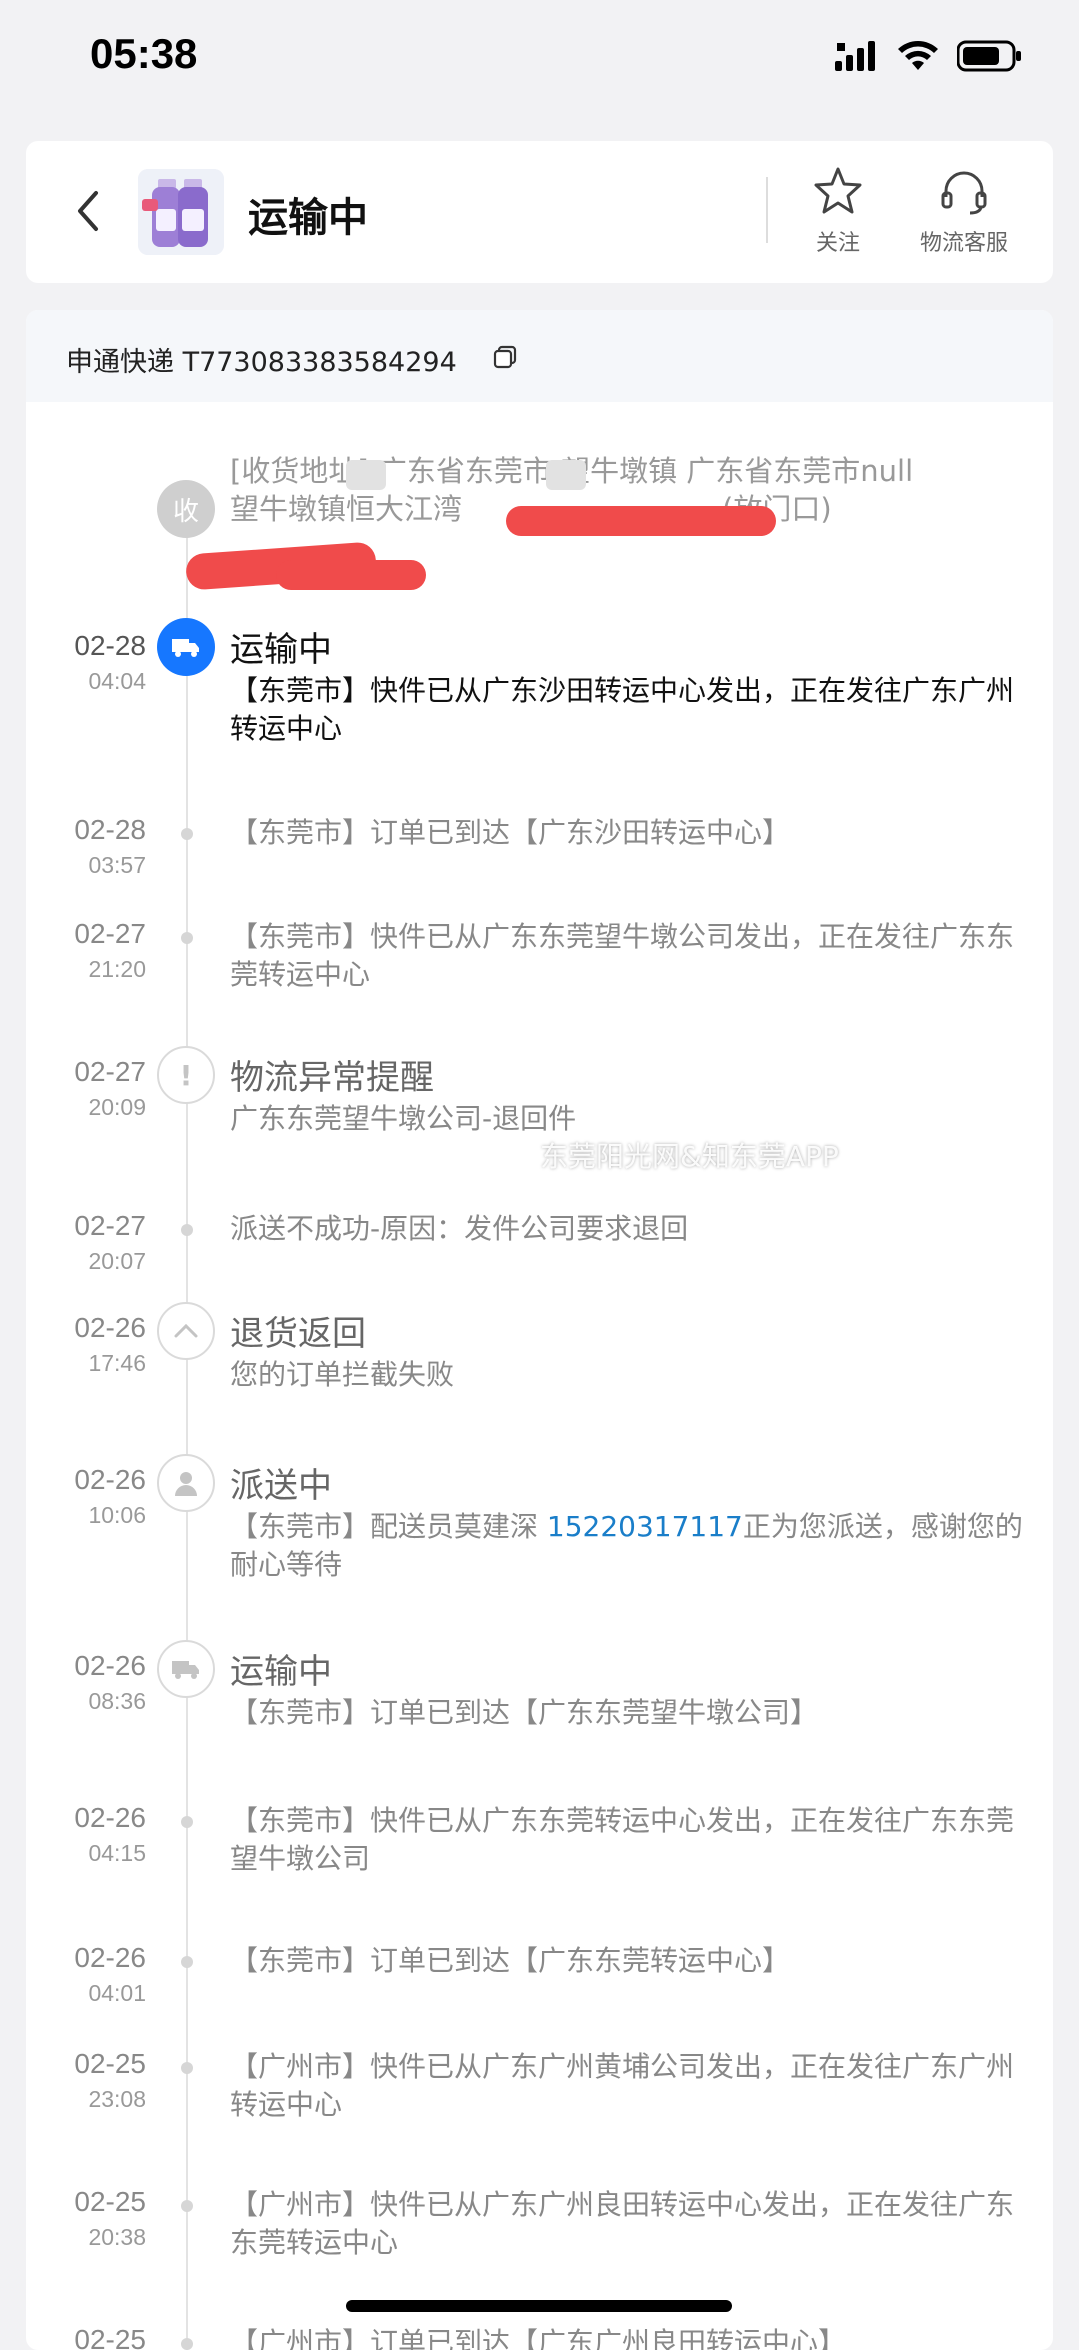 This screenshot has height=2350, width=1079. I want to click on event-time: 04:04, so click(117, 681).